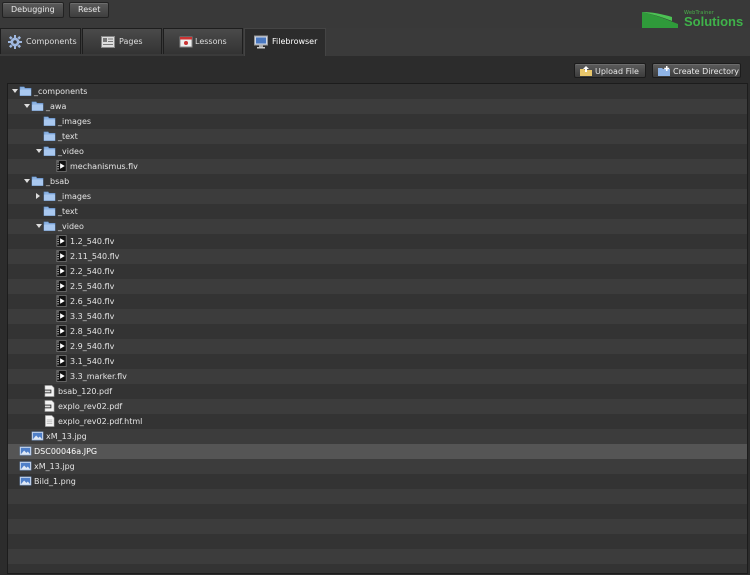  What do you see at coordinates (377, 316) in the screenshot?
I see `tree-file-row: 3.3_540.flv` at bounding box center [377, 316].